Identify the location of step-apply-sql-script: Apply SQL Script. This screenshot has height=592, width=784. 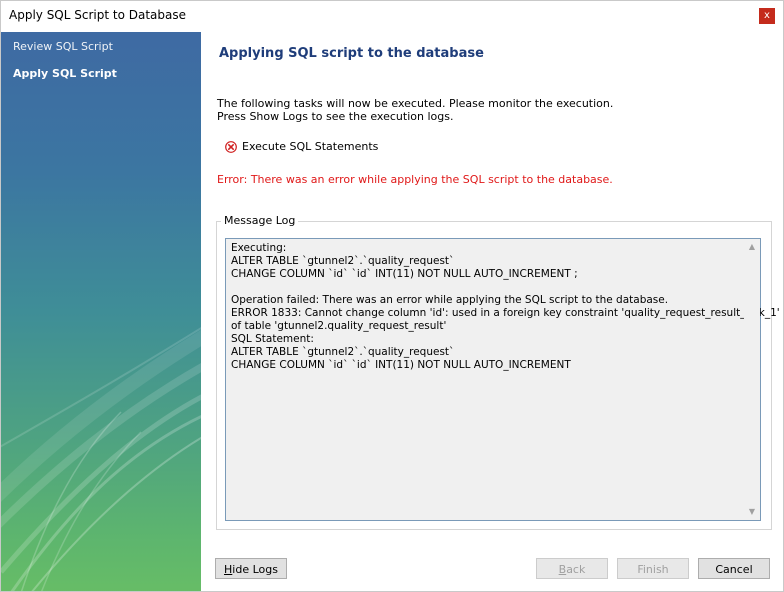
(65, 73).